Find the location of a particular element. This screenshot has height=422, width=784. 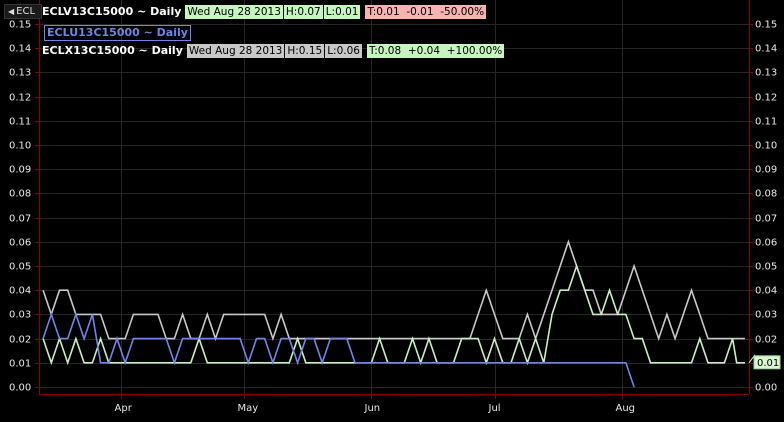

y-tick-label-right: 0.04 is located at coordinates (766, 291).